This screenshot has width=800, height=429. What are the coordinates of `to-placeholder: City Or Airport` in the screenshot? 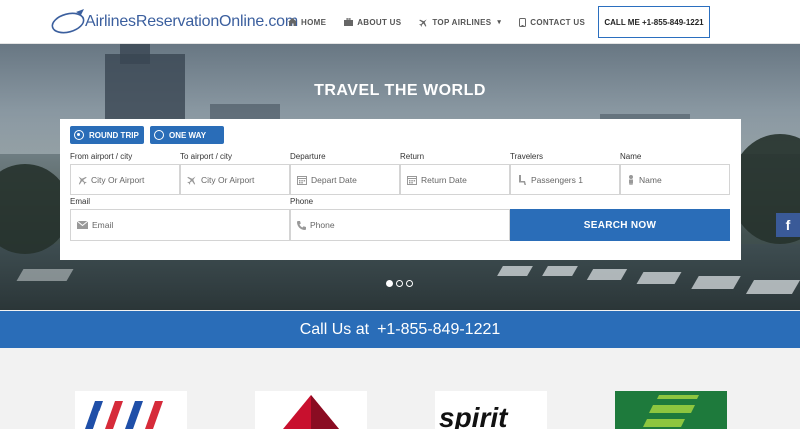 It's located at (228, 179).